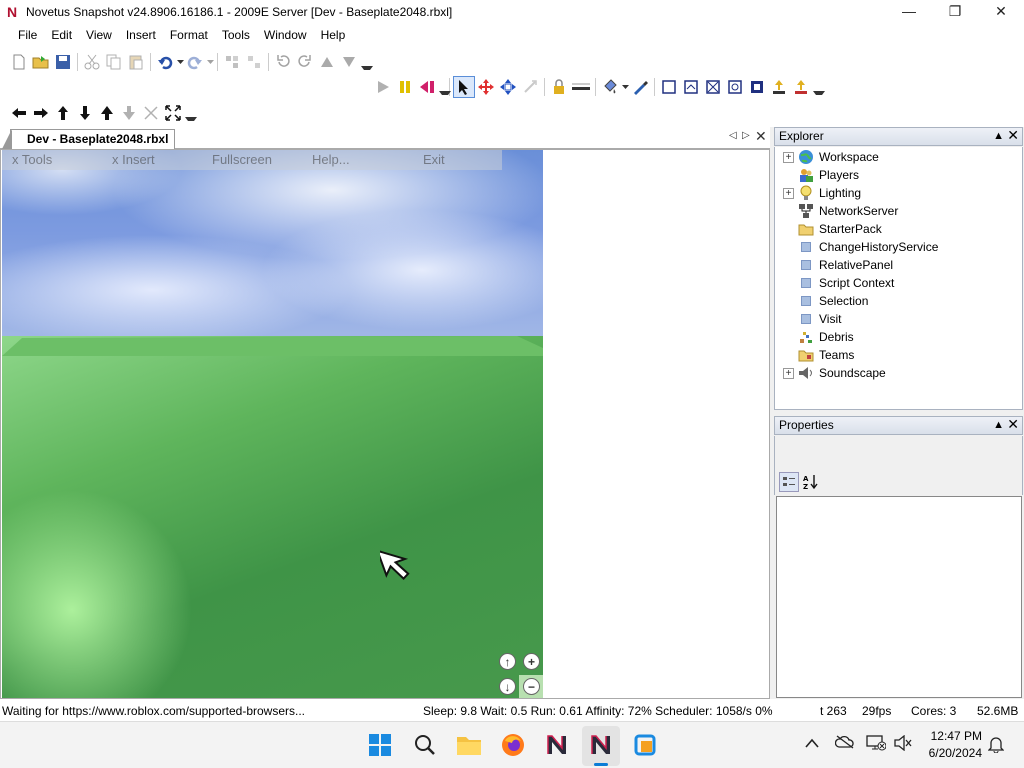 The height and width of the screenshot is (768, 1024). I want to click on paint-bucket-icon, so click(610, 87).